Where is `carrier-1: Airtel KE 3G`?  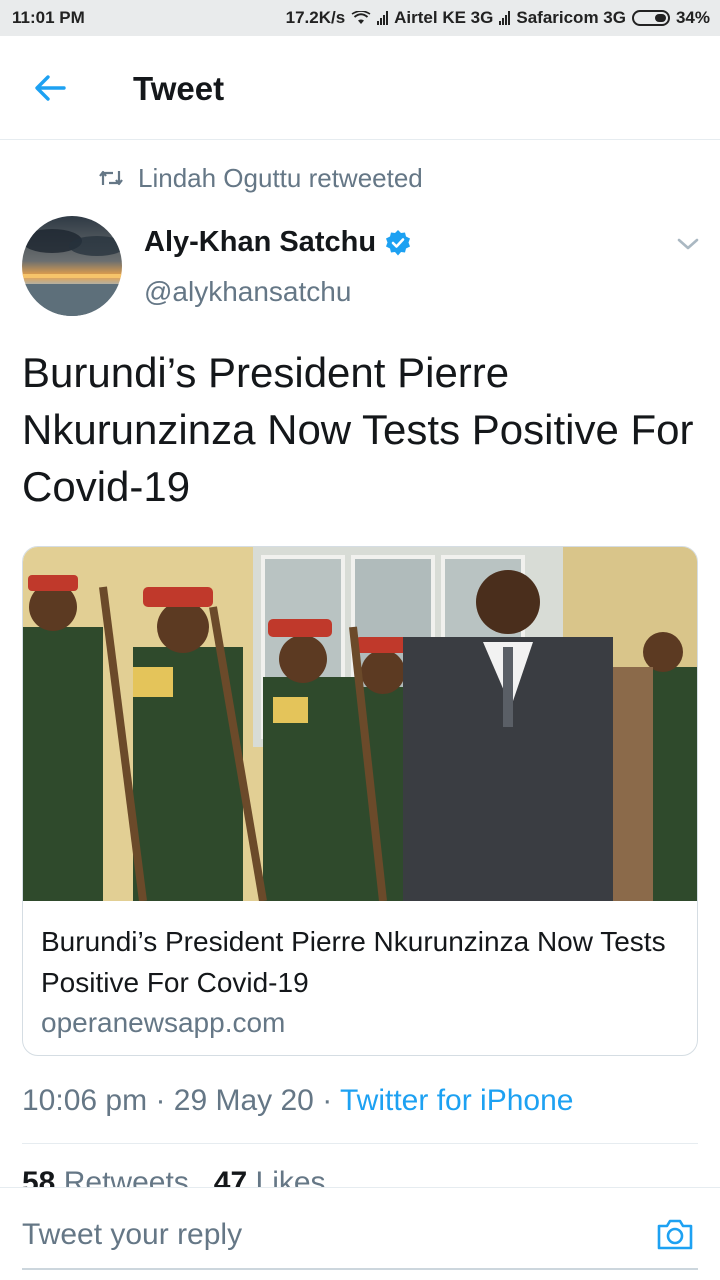 carrier-1: Airtel KE 3G is located at coordinates (444, 17).